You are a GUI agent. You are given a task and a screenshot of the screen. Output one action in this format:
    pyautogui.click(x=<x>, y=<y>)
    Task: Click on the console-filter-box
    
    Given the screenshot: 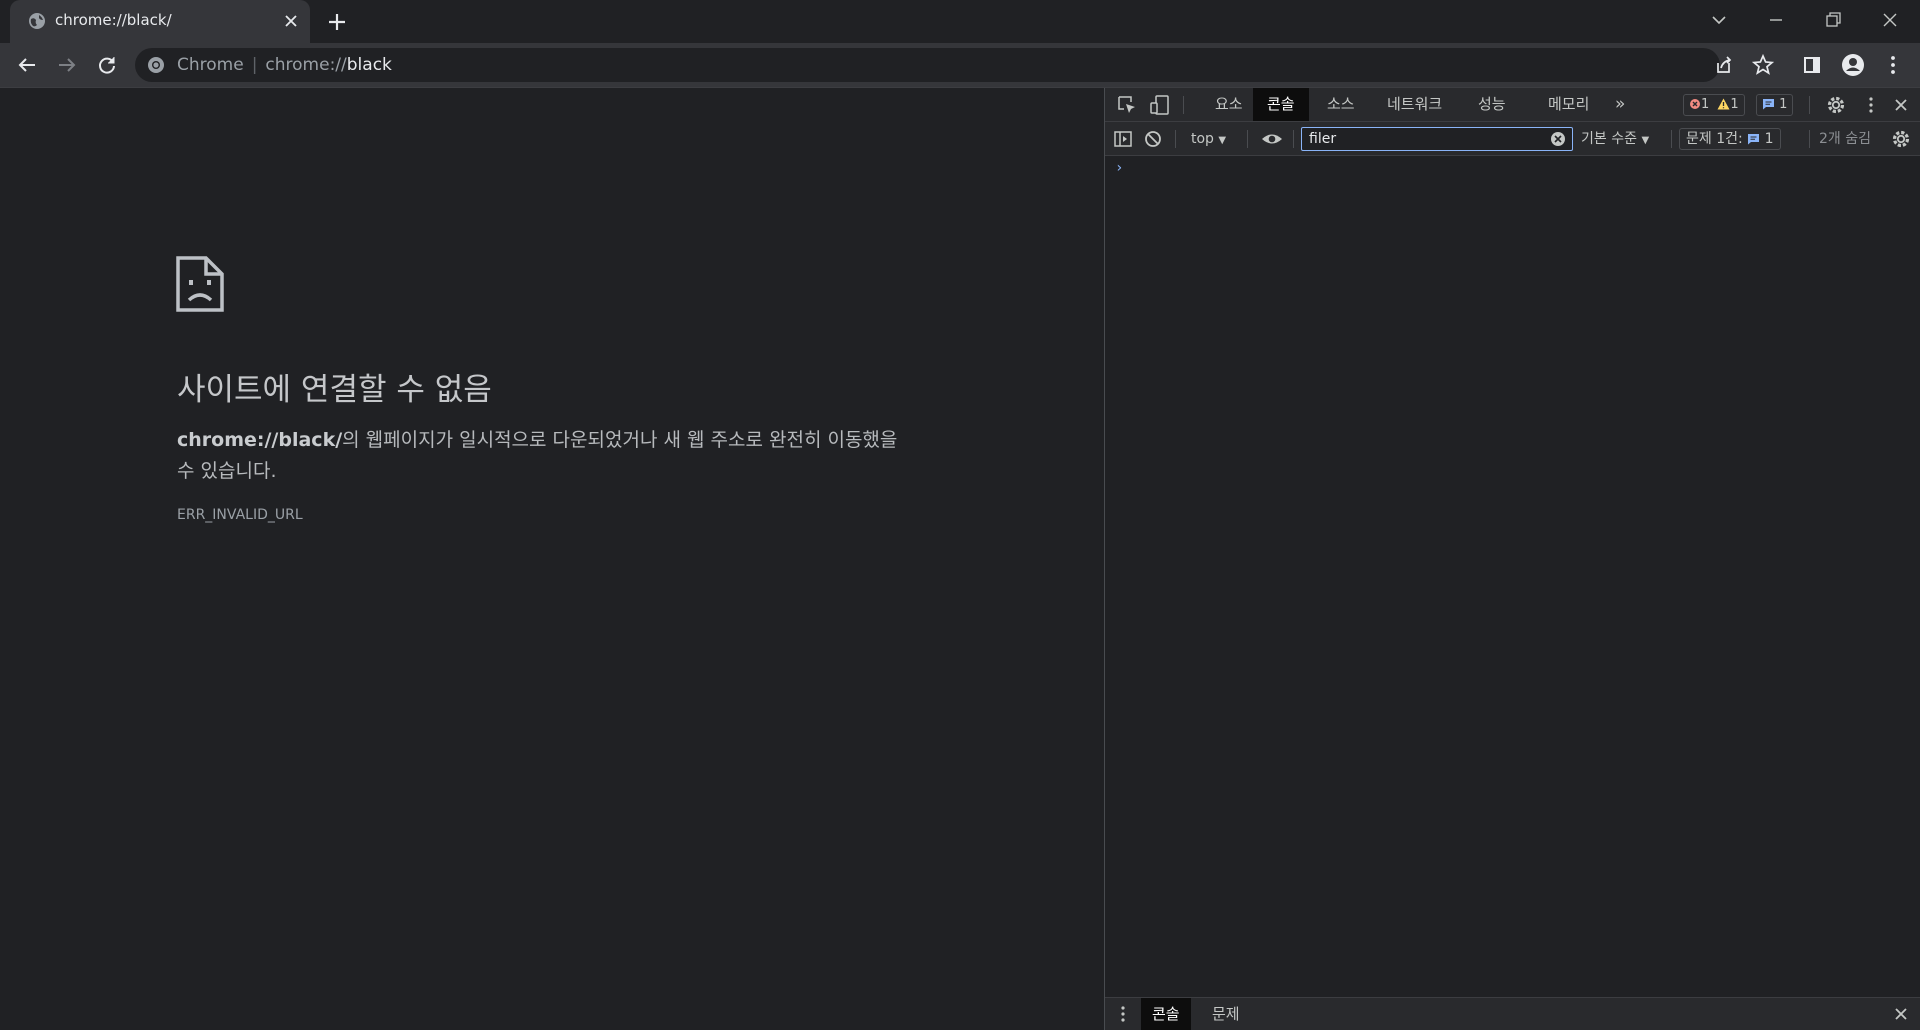 What is the action you would take?
    pyautogui.click(x=1437, y=139)
    